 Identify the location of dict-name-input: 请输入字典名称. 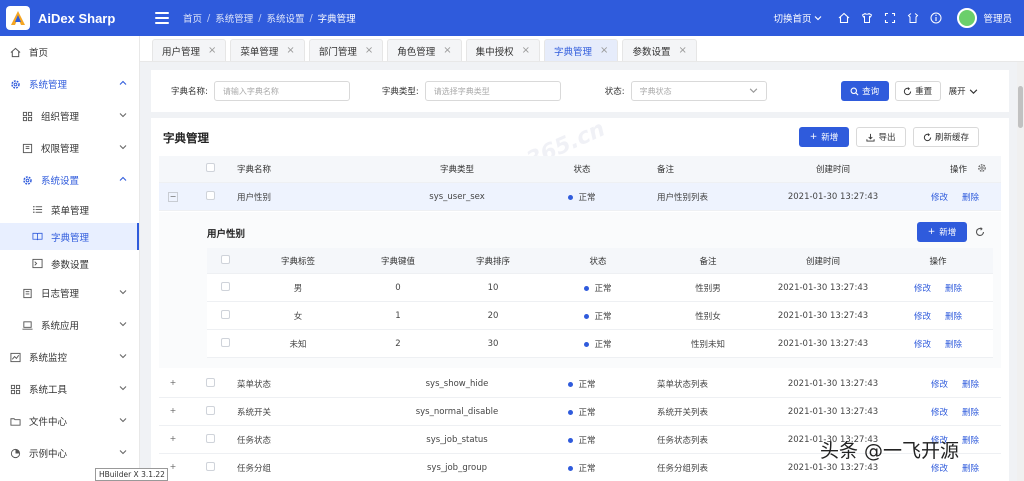
(281, 91).